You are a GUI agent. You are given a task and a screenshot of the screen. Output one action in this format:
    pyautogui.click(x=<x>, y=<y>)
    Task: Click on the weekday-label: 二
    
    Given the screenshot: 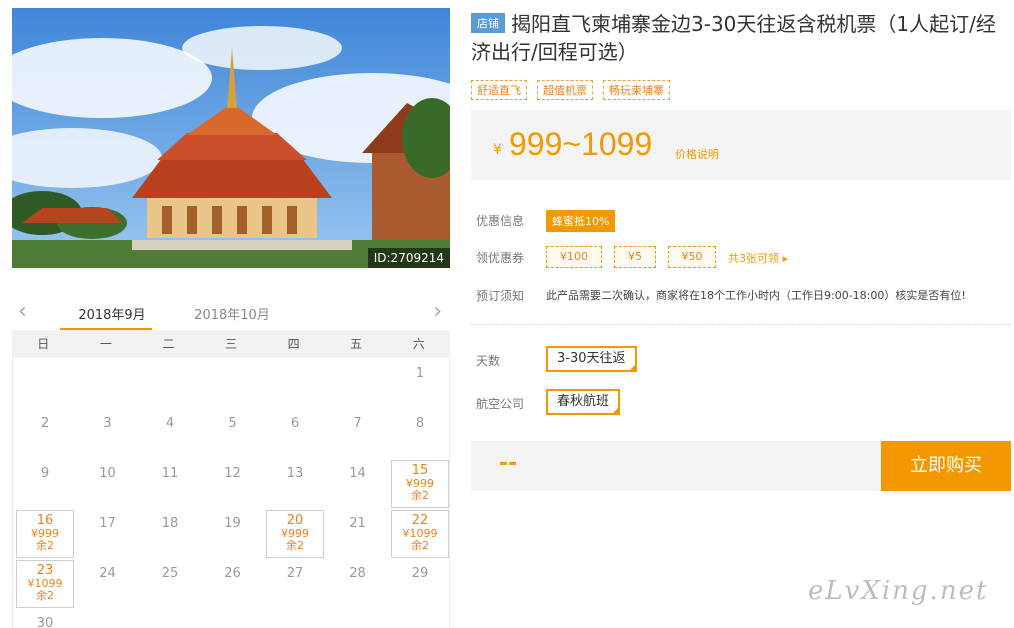 What is the action you would take?
    pyautogui.click(x=168, y=344)
    